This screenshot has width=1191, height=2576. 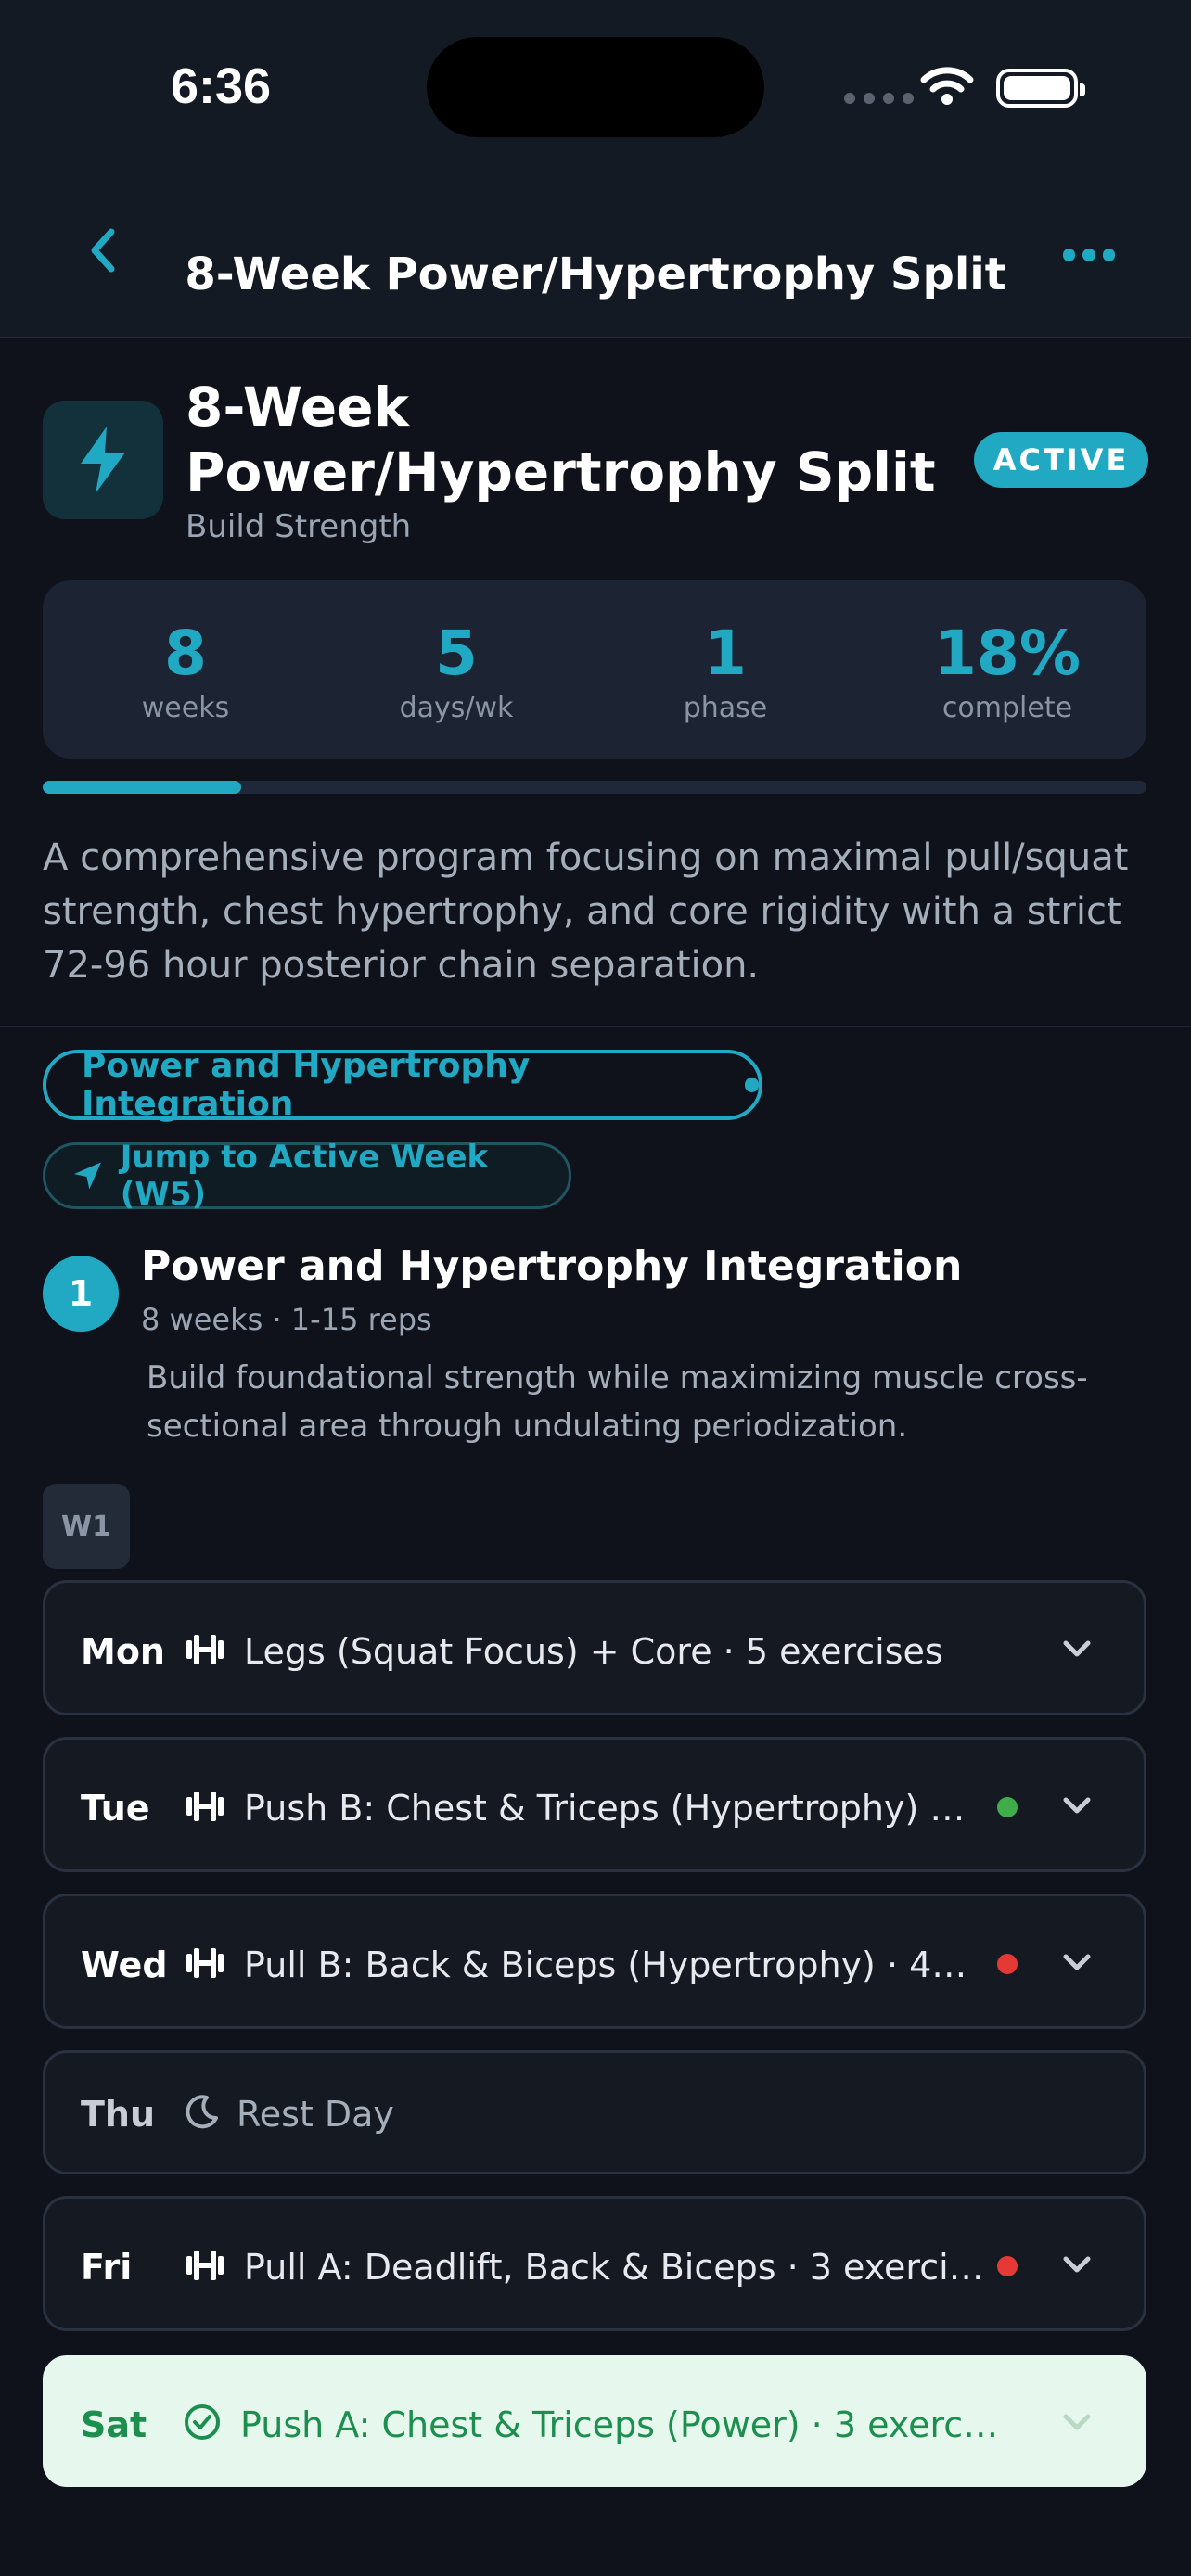 What do you see at coordinates (299, 526) in the screenshot?
I see `program-subtitle: Build Strength` at bounding box center [299, 526].